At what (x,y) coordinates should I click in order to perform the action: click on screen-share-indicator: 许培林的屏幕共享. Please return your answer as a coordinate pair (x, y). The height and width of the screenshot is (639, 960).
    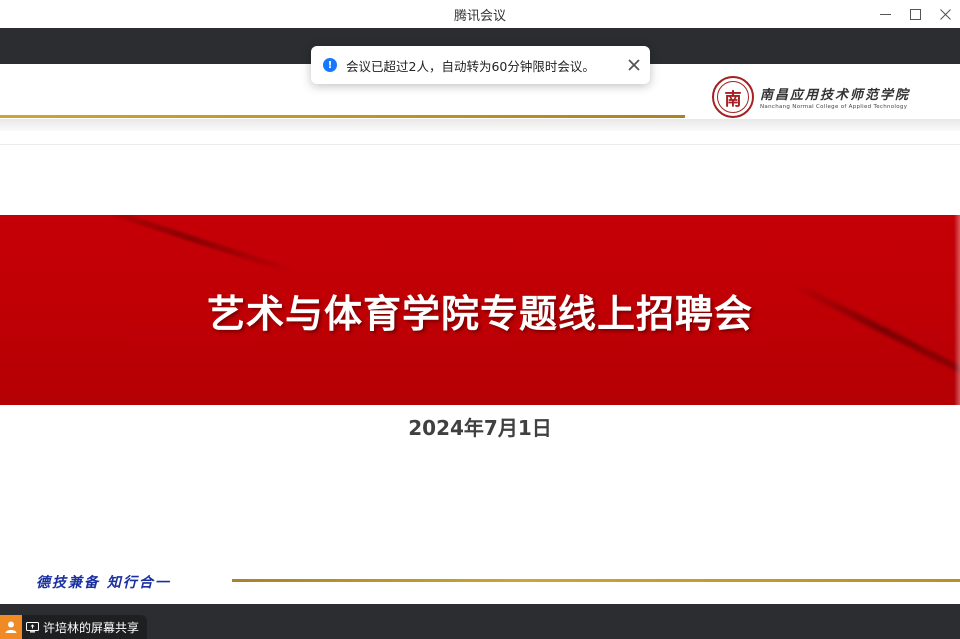
    Looking at the image, I should click on (74, 627).